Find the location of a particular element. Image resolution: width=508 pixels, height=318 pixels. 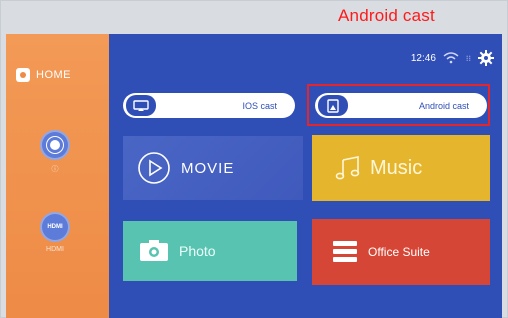

office-suite-label: Office Suite is located at coordinates (399, 252).